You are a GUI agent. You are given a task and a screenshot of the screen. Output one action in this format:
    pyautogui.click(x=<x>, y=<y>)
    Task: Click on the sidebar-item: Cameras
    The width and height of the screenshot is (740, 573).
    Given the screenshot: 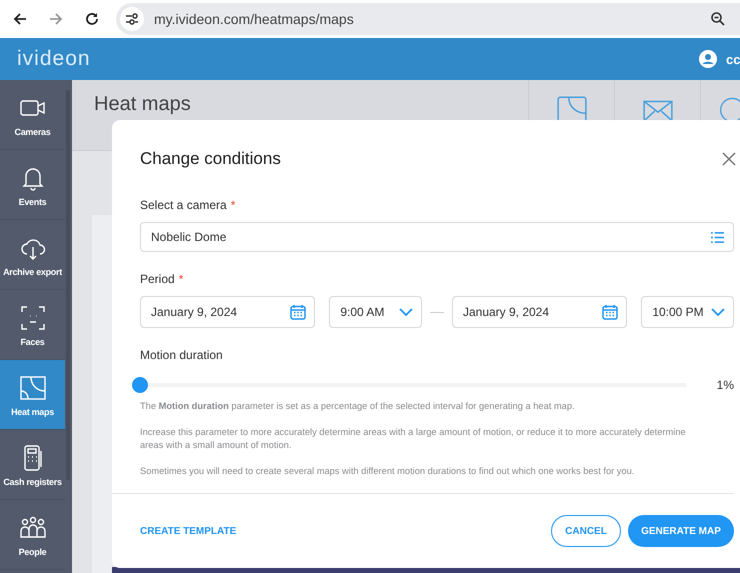 What is the action you would take?
    pyautogui.click(x=32, y=115)
    